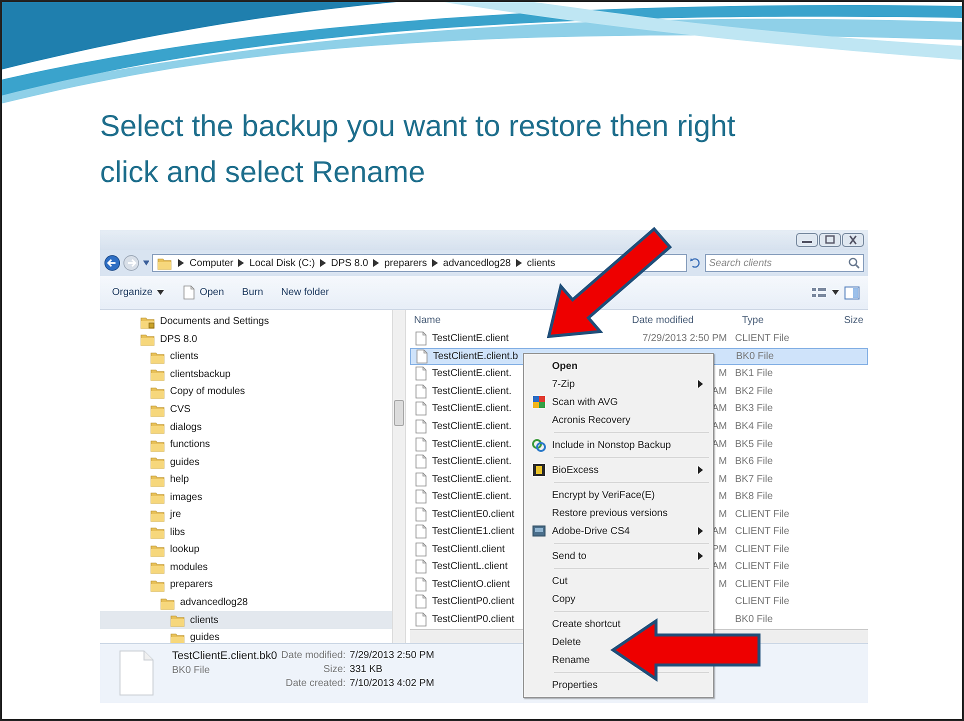 The image size is (964, 721). What do you see at coordinates (601, 445) in the screenshot?
I see `menu-item: Include in Nonstop Backup` at bounding box center [601, 445].